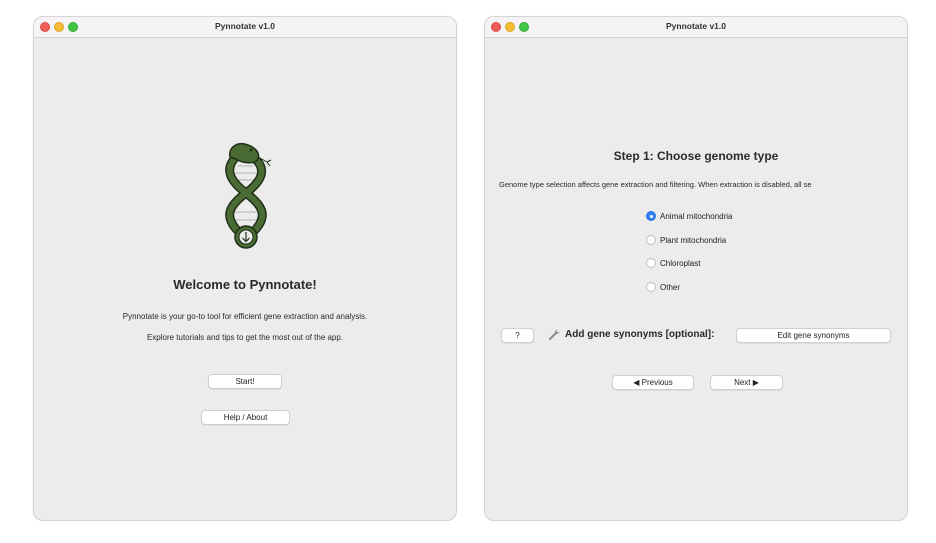 The width and height of the screenshot is (936, 543). Describe the element at coordinates (680, 263) in the screenshot. I see `option-label: Chloroplast` at that location.